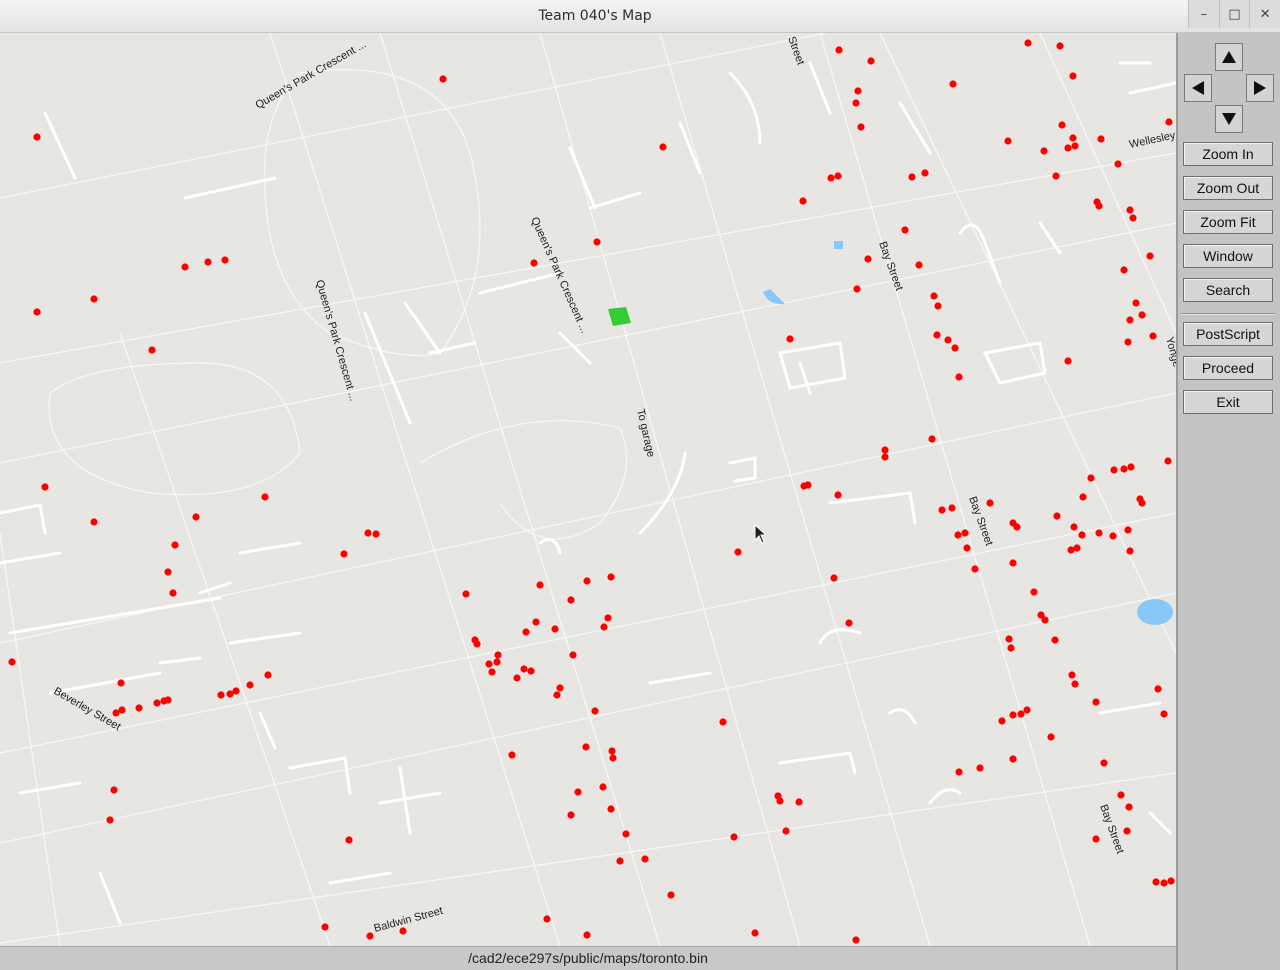 The height and width of the screenshot is (970, 1280). Describe the element at coordinates (1228, 402) in the screenshot. I see `exit-button: Exit` at that location.